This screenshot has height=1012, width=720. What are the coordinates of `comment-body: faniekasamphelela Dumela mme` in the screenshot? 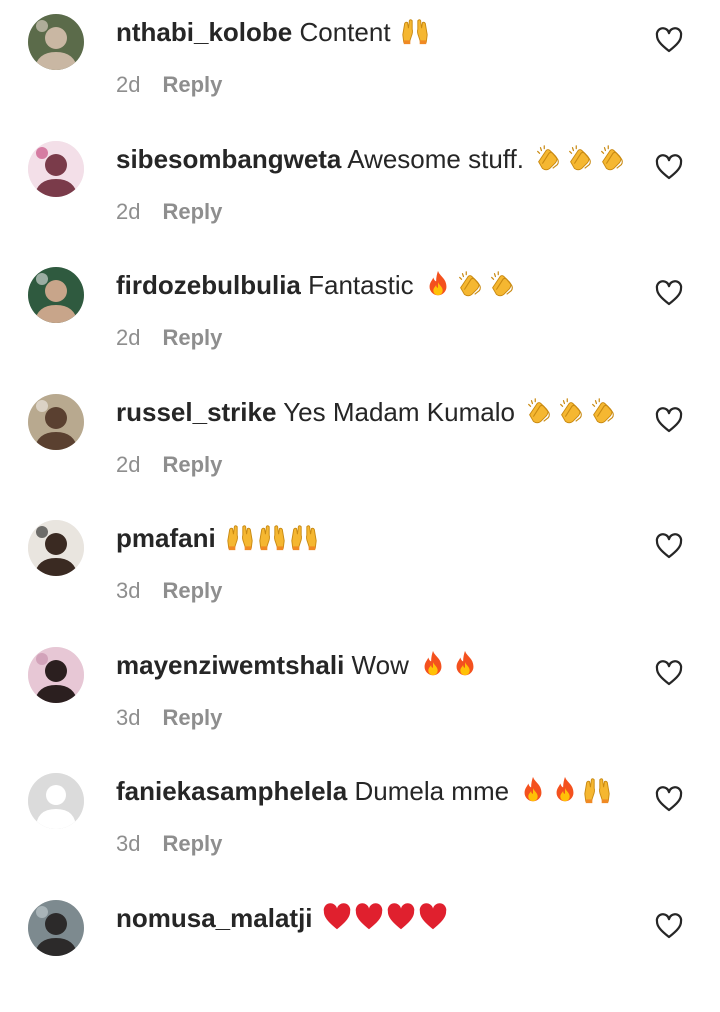 It's located at (376, 791).